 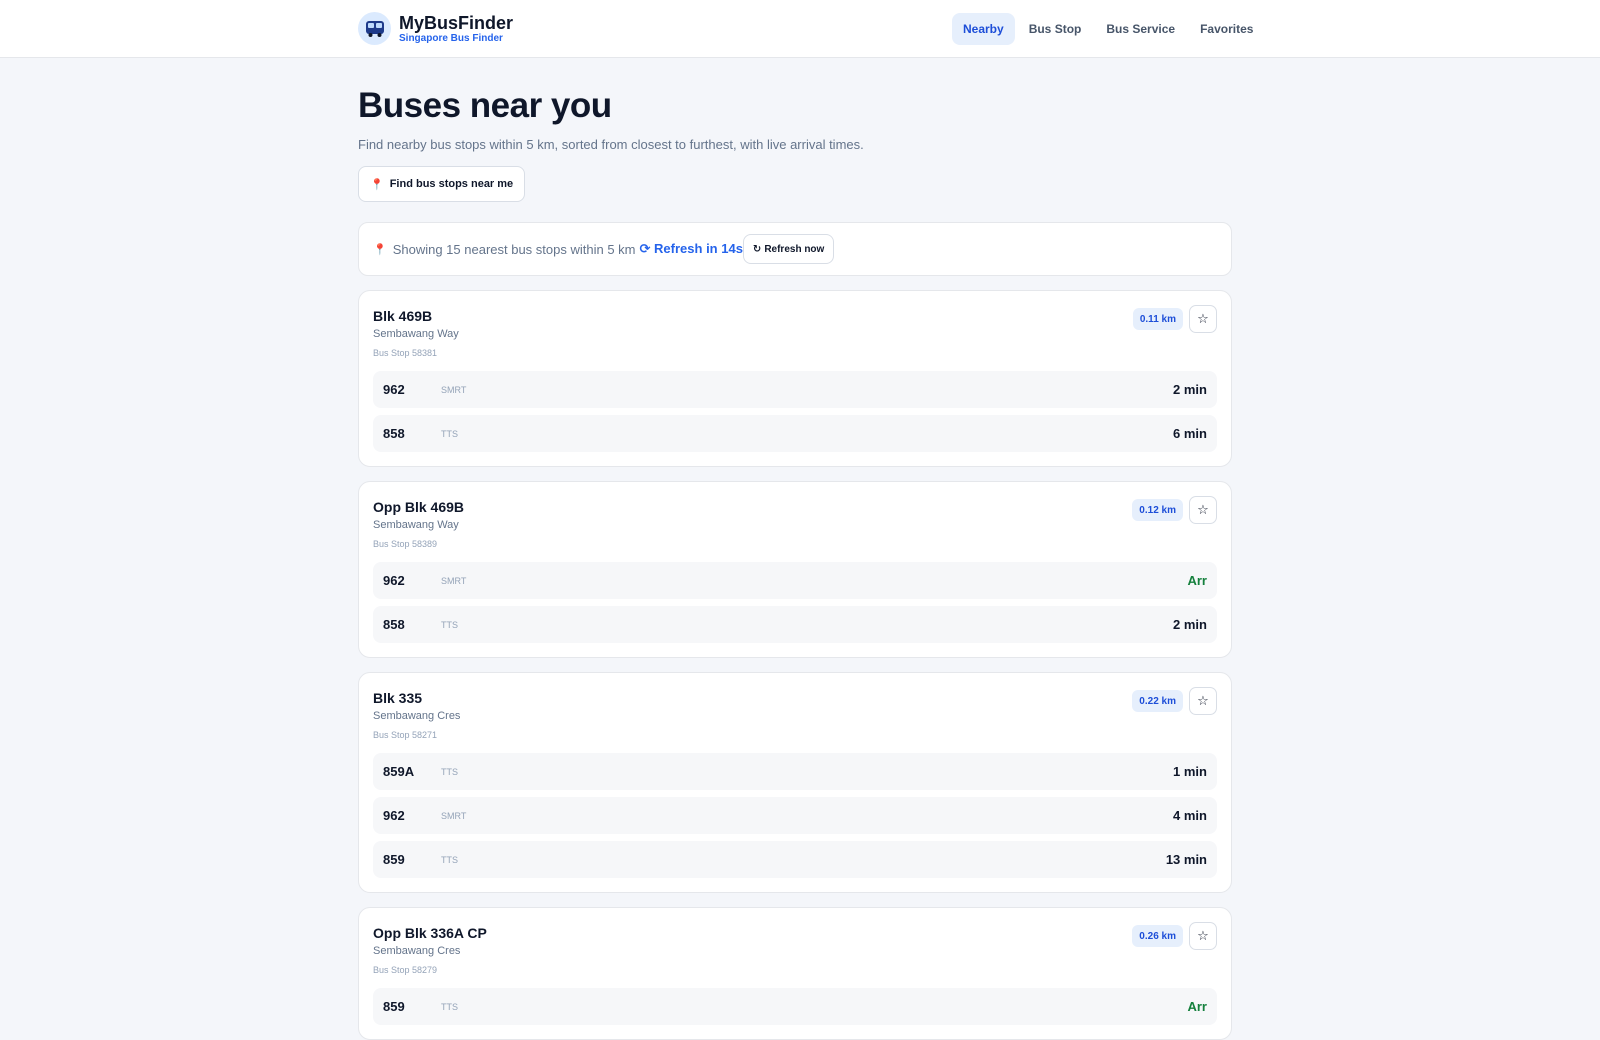 What do you see at coordinates (795, 433) in the screenshot?
I see `service-row: 858 TTS 6 min` at bounding box center [795, 433].